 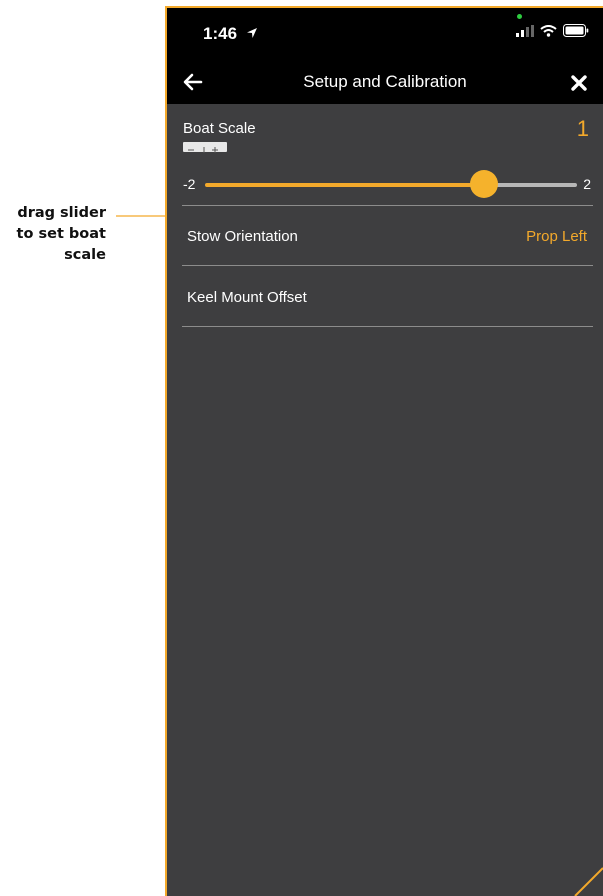 I want to click on minus-plus-scale-icon, so click(x=205, y=147).